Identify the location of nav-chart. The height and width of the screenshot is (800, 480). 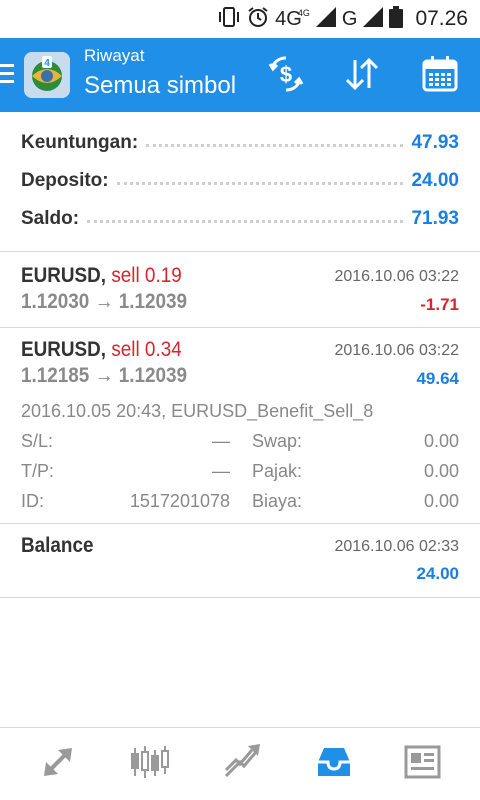
(150, 764).